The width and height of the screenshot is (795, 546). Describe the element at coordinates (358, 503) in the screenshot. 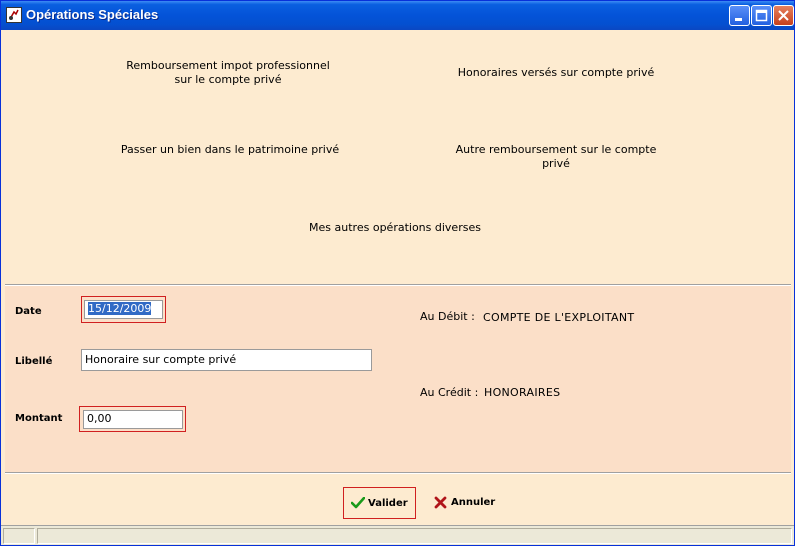

I see `check-icon` at that location.